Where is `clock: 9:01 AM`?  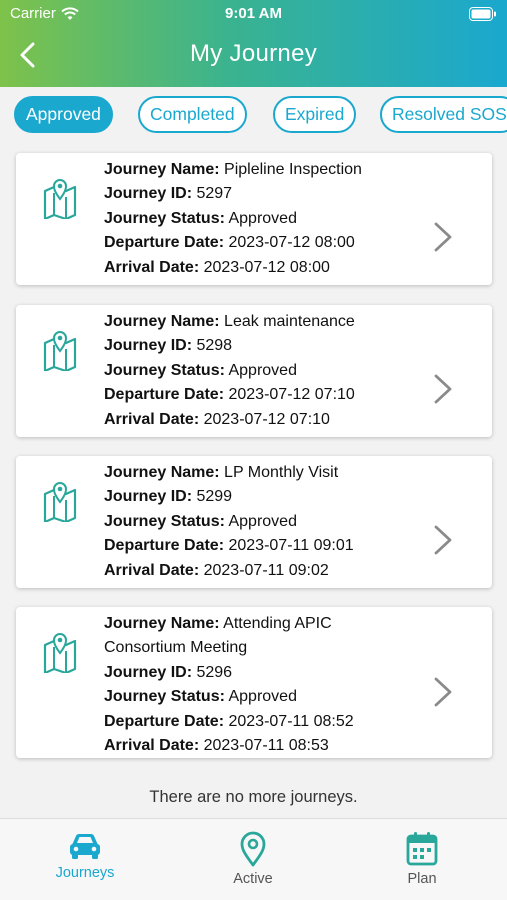 clock: 9:01 AM is located at coordinates (253, 13).